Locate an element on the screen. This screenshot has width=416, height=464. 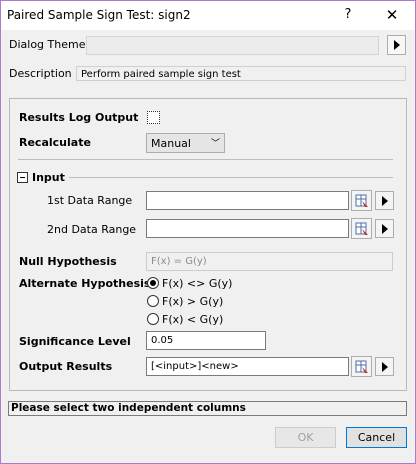
chevron-down-icon: ﹀ is located at coordinates (215, 144).